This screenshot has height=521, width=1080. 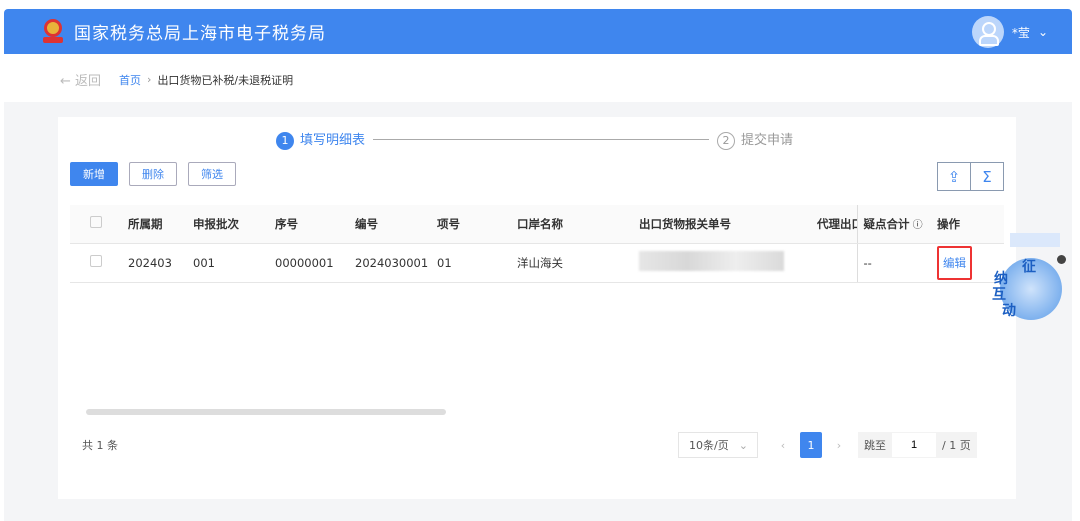 I want to click on add-button: 新增, so click(x=94, y=174).